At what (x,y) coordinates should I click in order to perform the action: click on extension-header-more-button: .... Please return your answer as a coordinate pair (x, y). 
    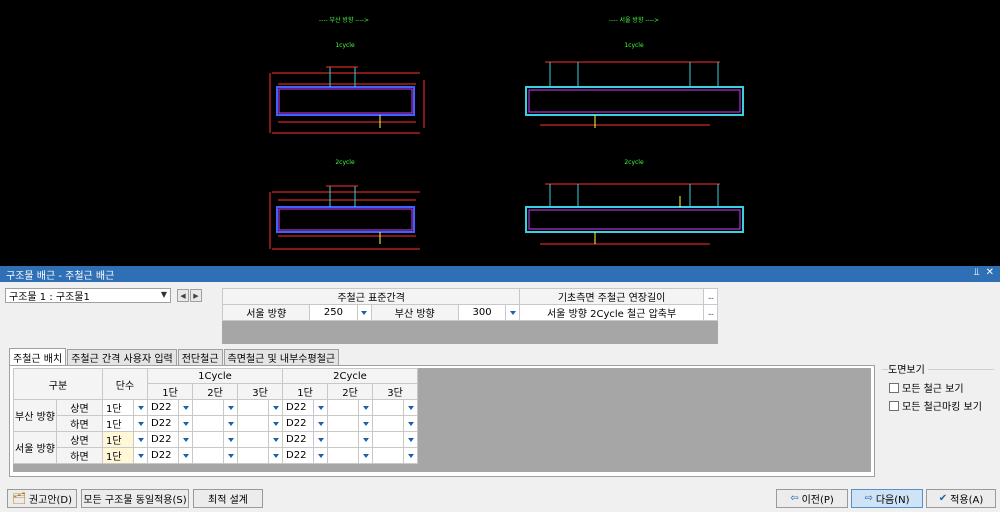
    Looking at the image, I should click on (710, 296).